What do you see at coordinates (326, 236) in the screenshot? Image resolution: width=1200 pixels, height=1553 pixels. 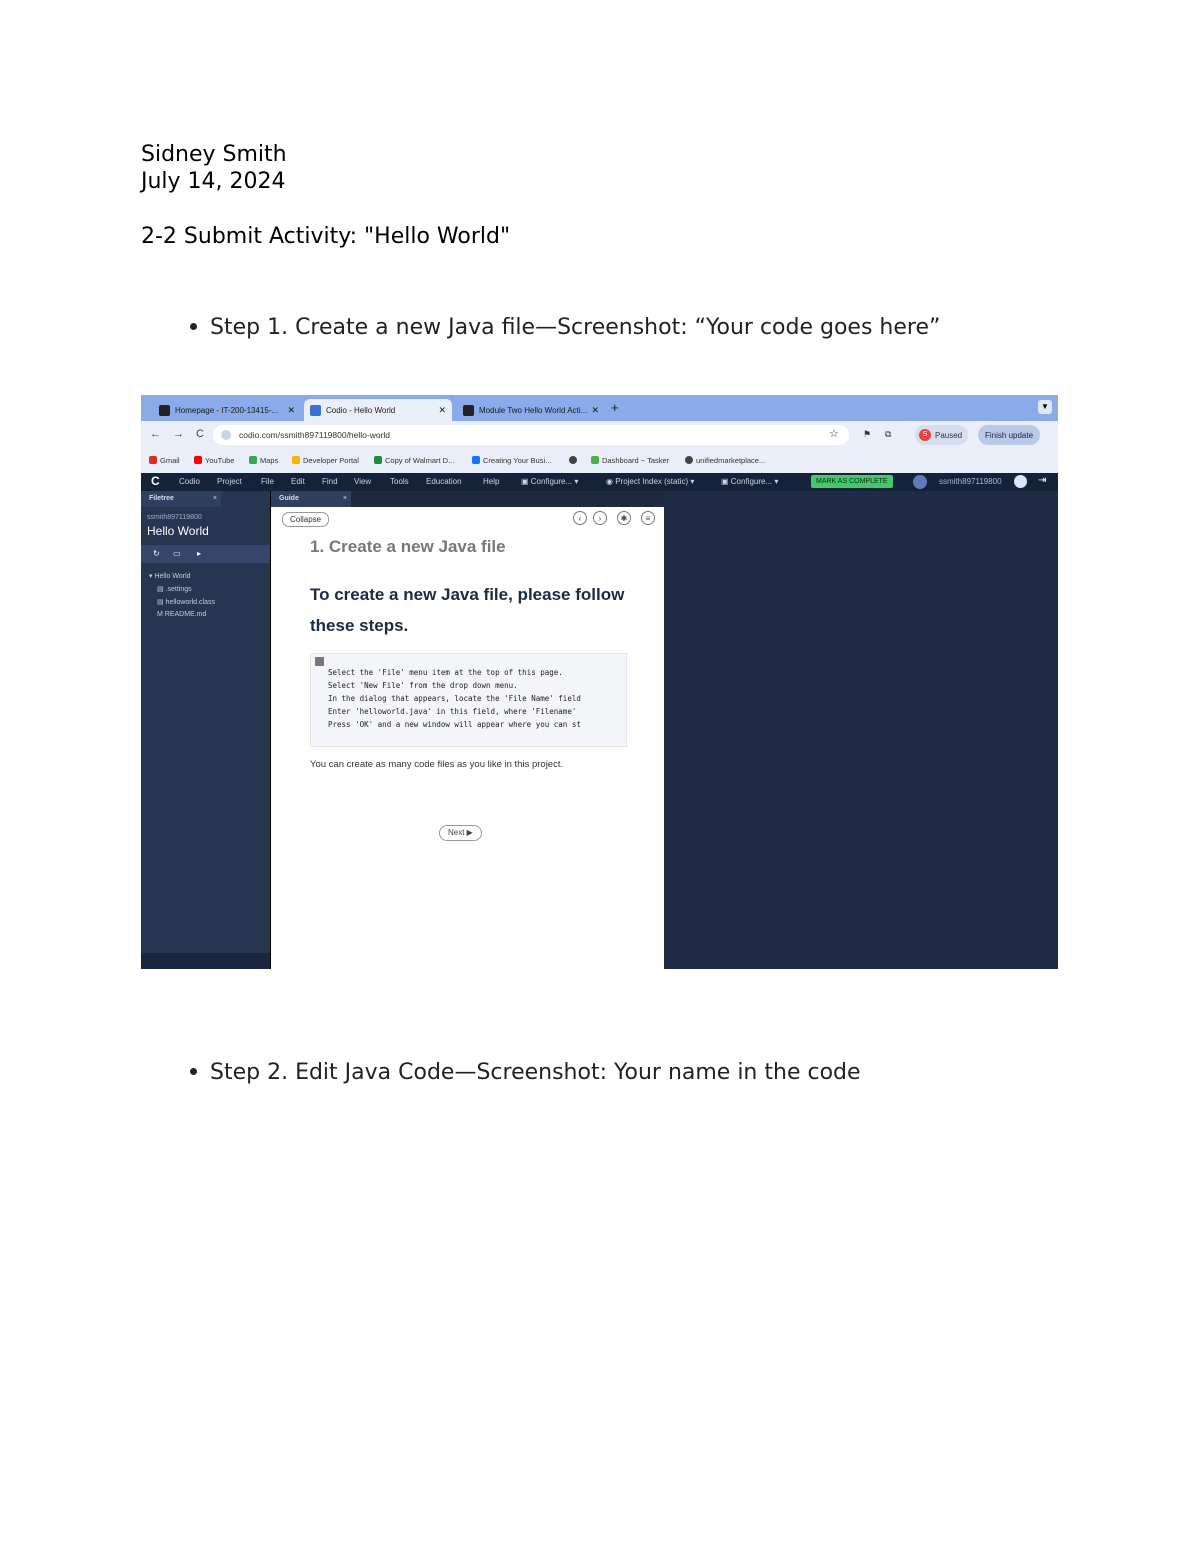 I see `document-title: 2-2 Submit Activity: "Hello World"` at bounding box center [326, 236].